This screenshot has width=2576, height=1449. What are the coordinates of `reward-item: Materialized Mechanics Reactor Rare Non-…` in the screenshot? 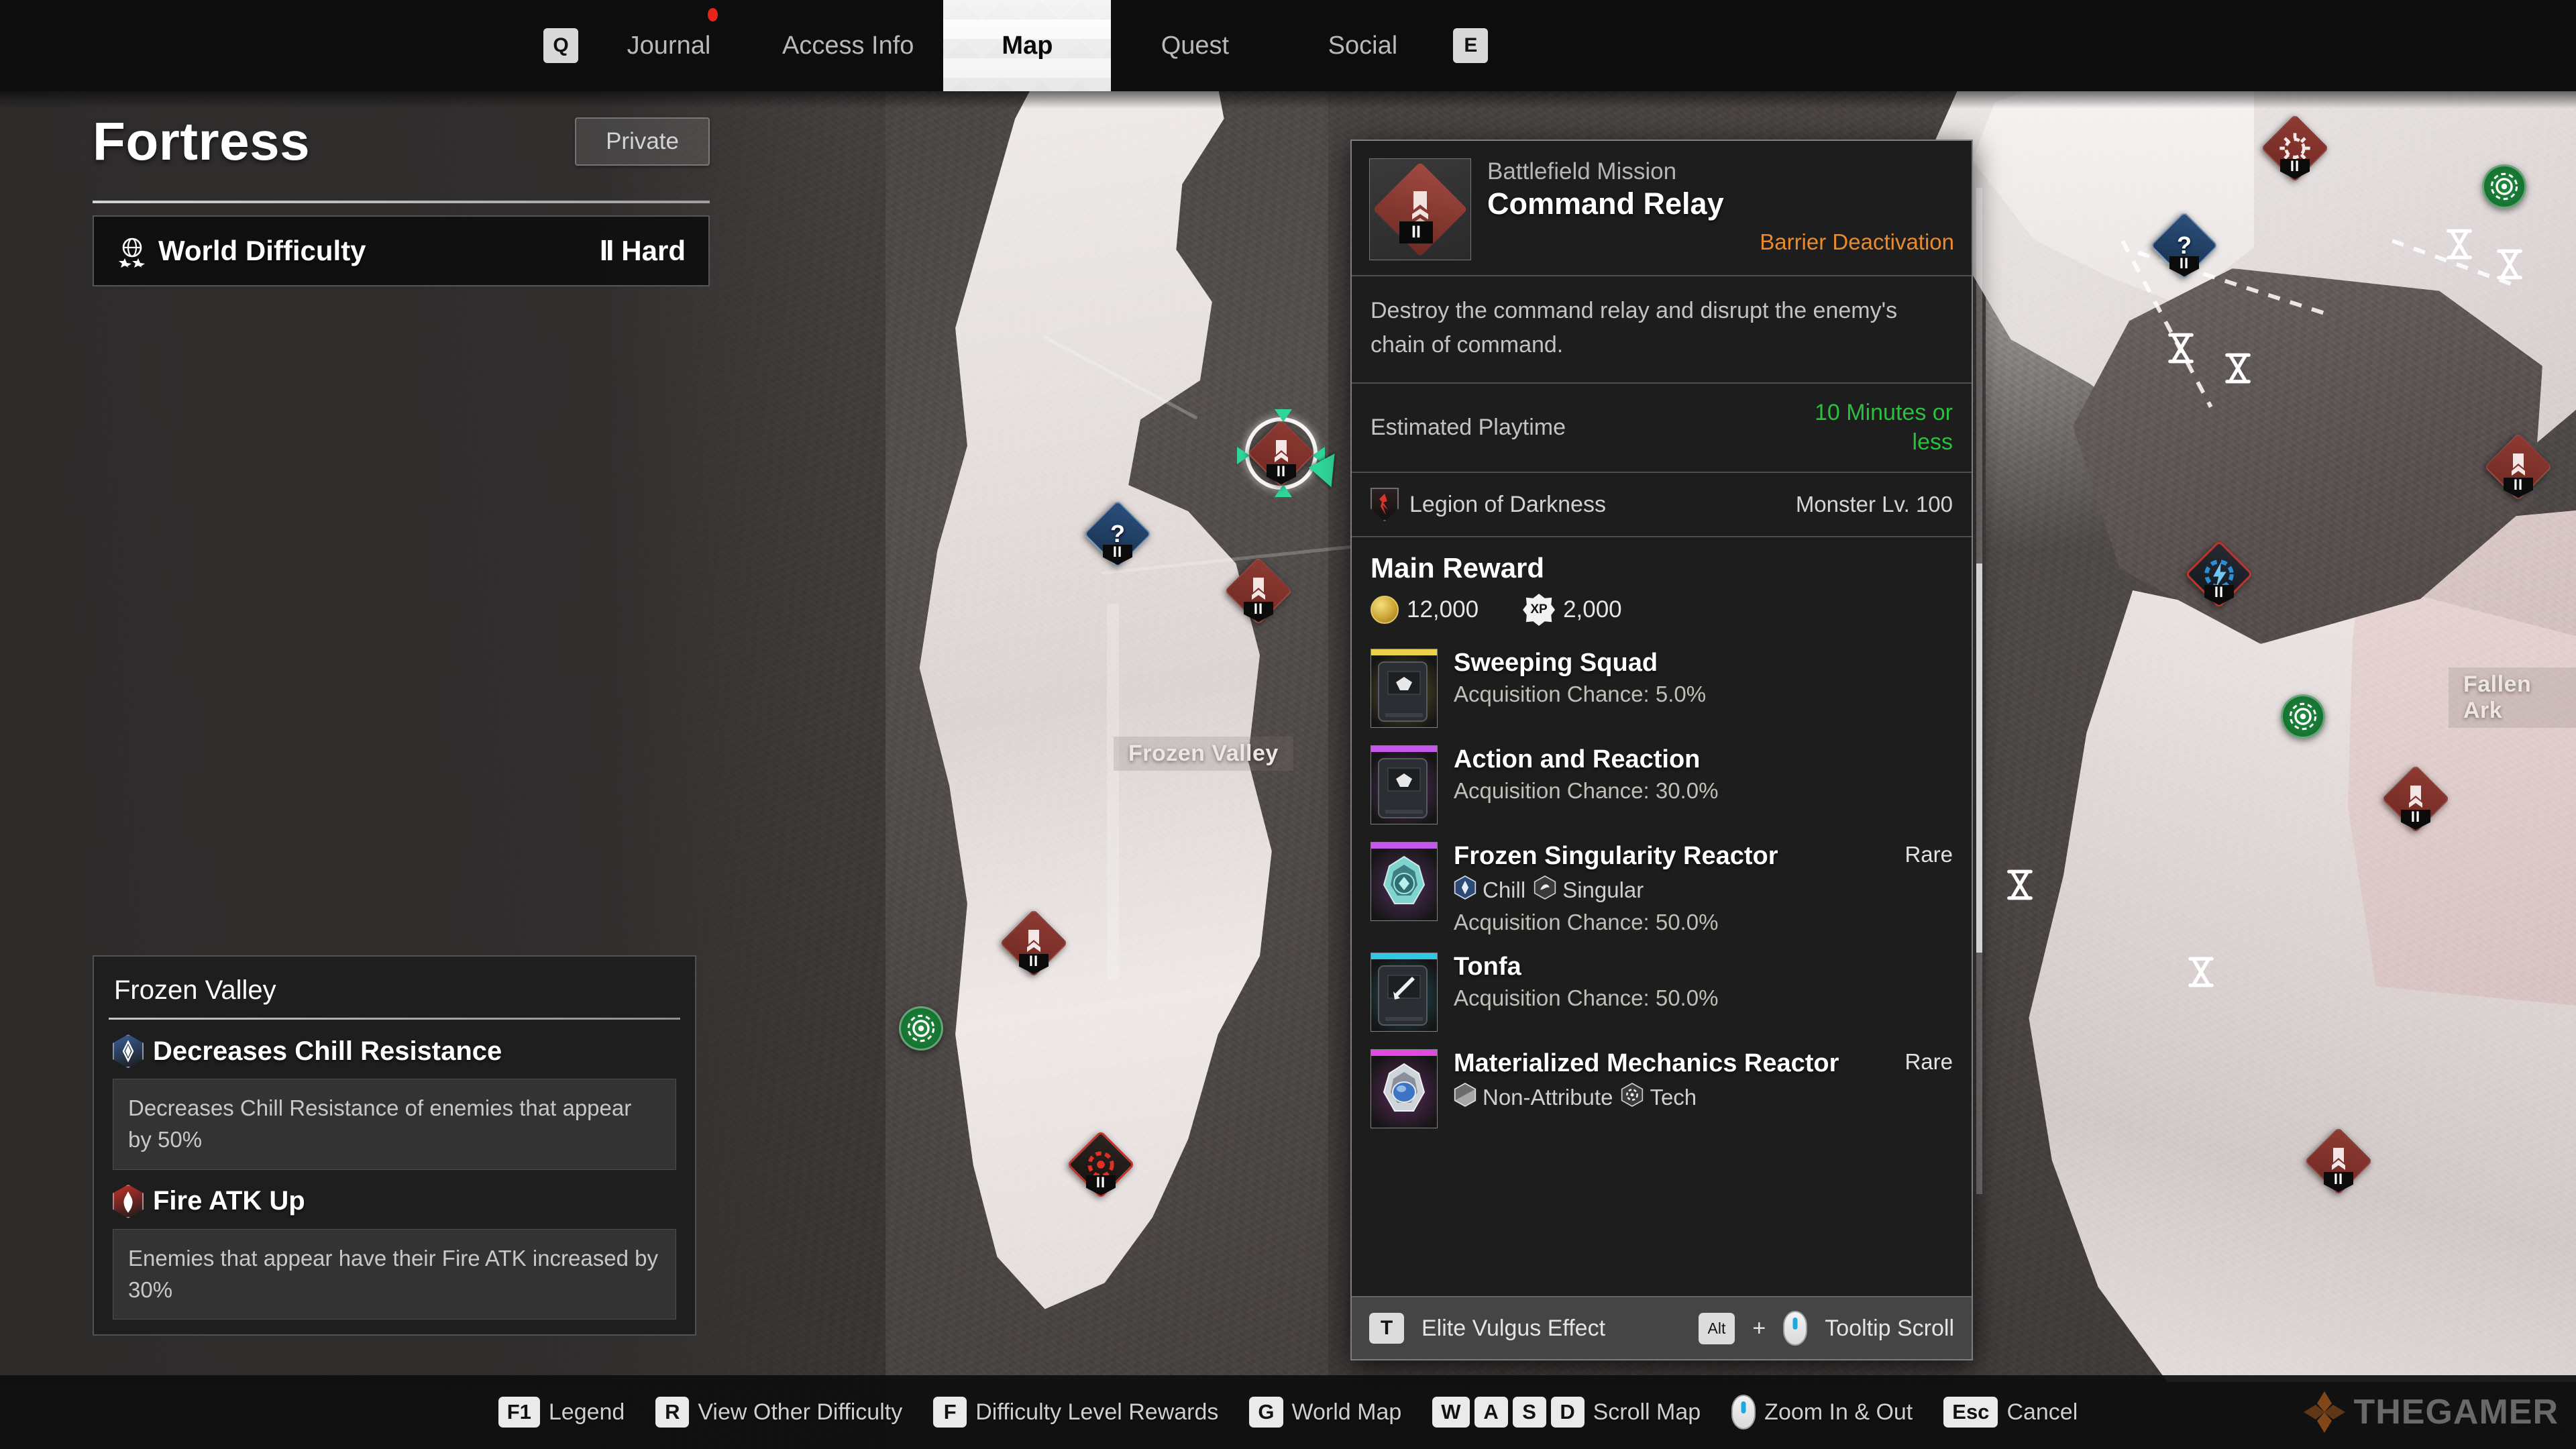 It's located at (1662, 1089).